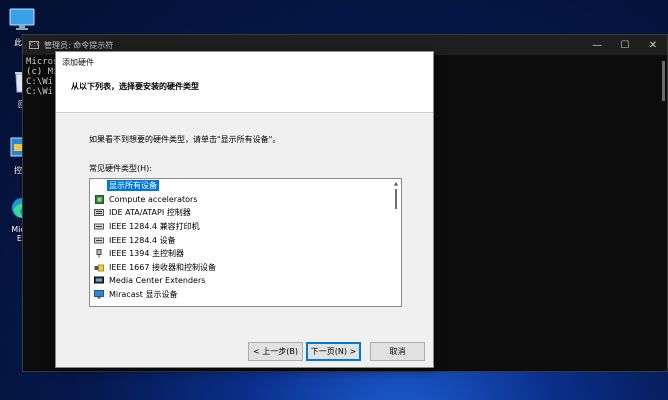  Describe the element at coordinates (245, 281) in the screenshot. I see `list-item-media-center-extenders: Media Center Extenders` at that location.